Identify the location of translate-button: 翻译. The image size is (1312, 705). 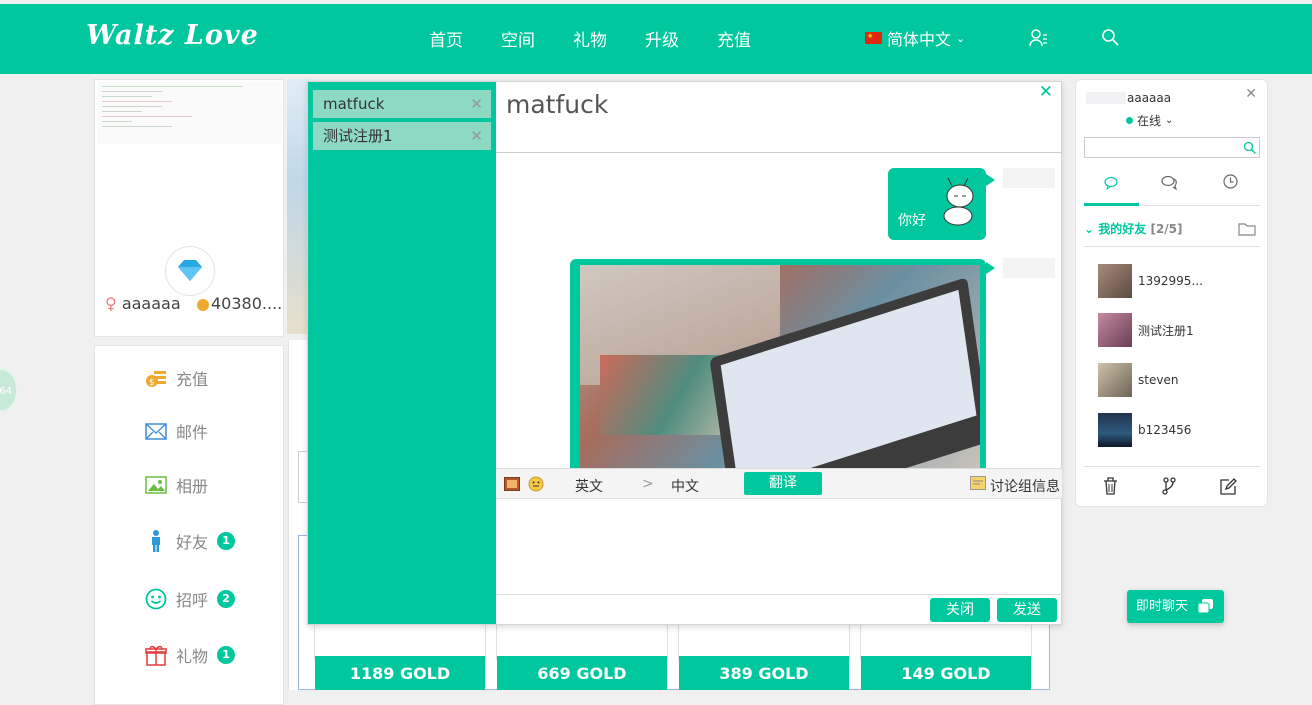
(783, 483).